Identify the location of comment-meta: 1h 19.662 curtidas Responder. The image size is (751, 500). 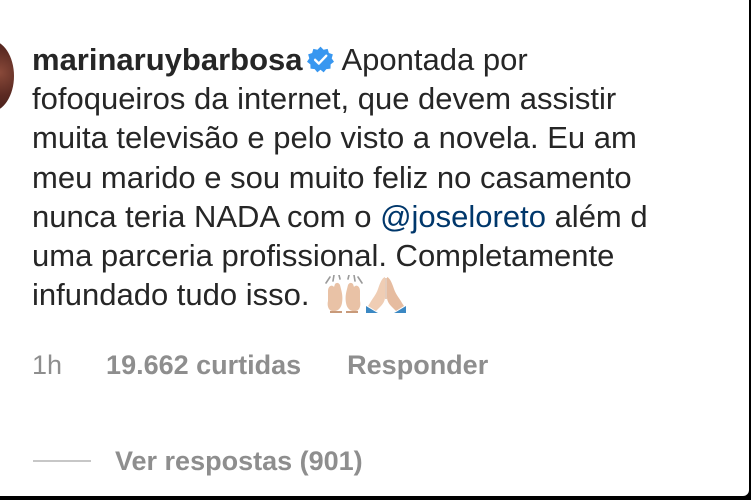
(260, 365).